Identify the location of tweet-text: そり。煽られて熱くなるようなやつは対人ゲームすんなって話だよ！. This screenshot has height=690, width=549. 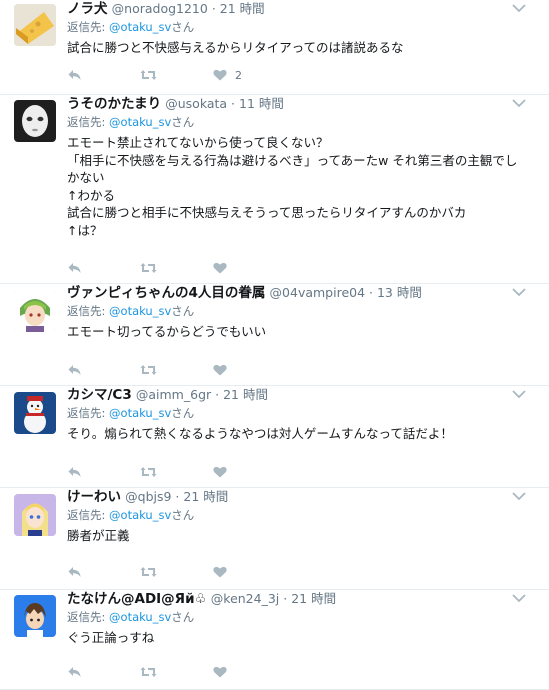
(298, 434).